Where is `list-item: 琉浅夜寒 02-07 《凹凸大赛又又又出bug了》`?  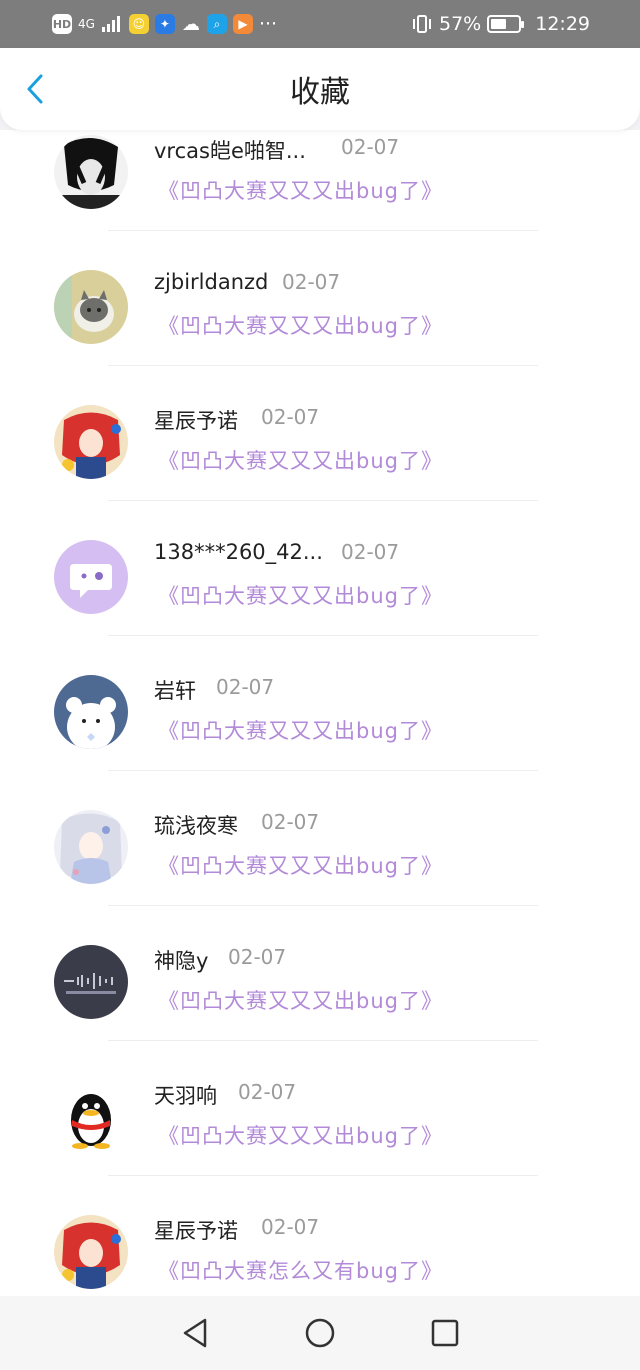 list-item: 琉浅夜寒 02-07 《凹凸大赛又又又出bug了》 is located at coordinates (320, 851).